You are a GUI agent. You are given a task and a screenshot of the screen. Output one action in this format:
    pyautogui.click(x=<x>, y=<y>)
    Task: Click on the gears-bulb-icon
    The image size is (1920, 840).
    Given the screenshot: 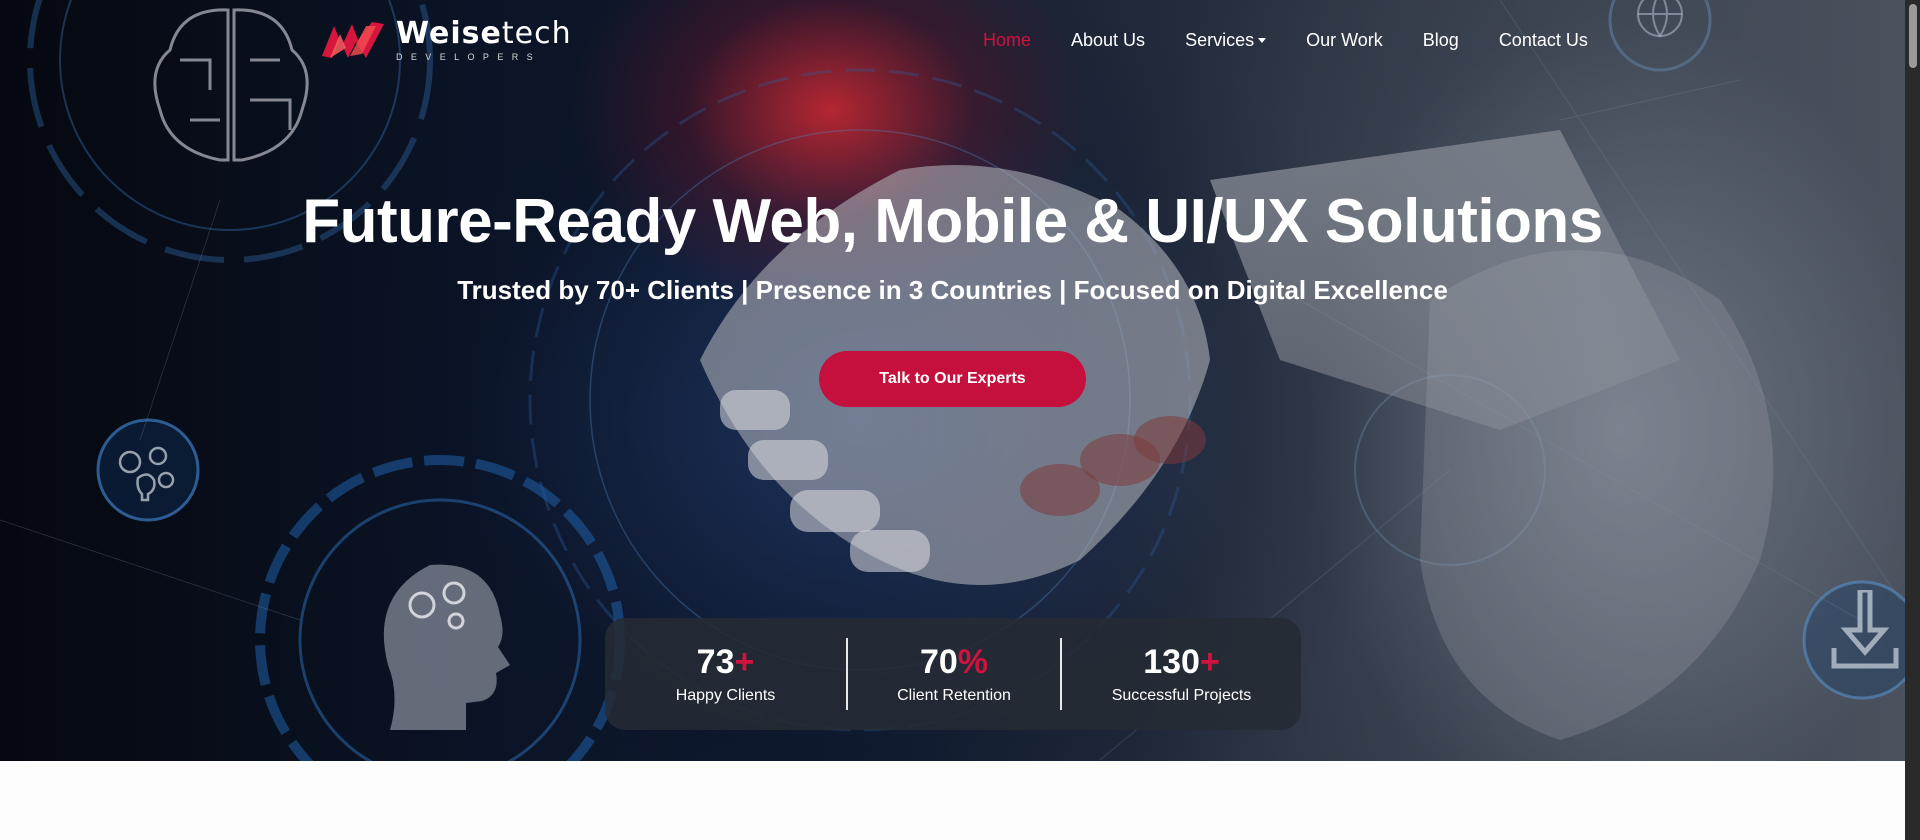 What is the action you would take?
    pyautogui.click(x=146, y=474)
    